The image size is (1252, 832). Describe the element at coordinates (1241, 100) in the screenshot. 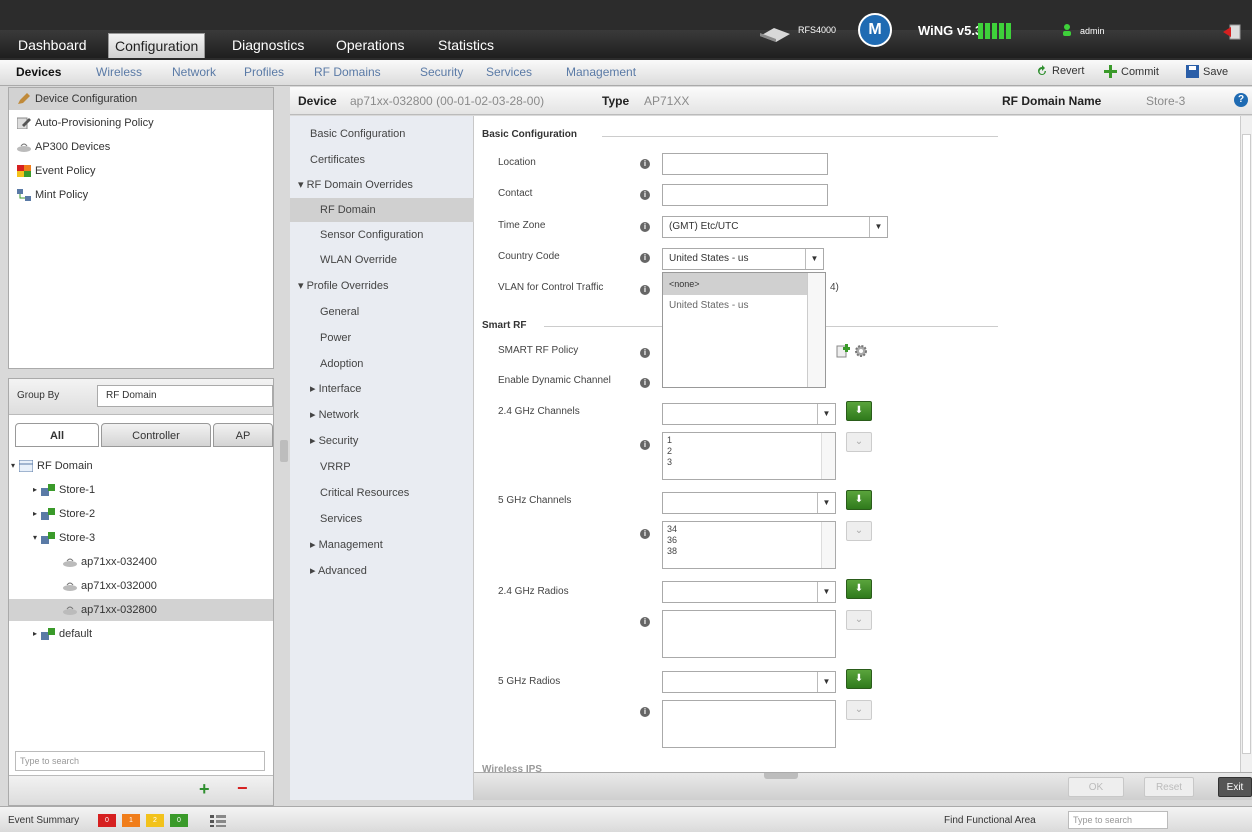

I see `help-icon: ?` at that location.